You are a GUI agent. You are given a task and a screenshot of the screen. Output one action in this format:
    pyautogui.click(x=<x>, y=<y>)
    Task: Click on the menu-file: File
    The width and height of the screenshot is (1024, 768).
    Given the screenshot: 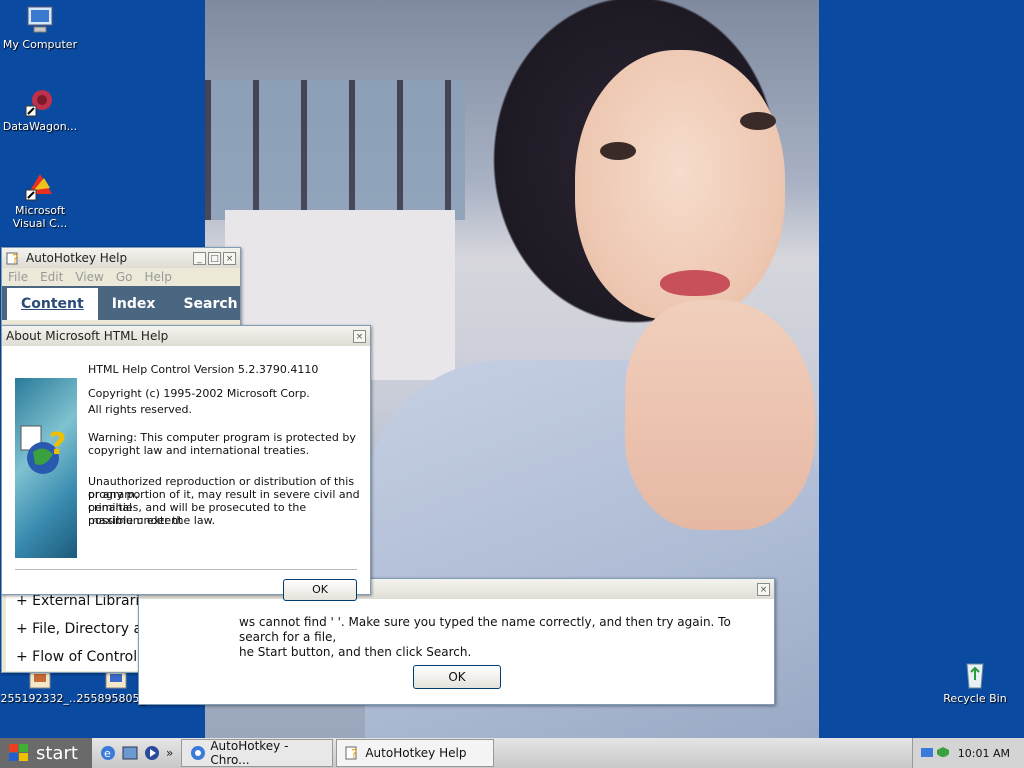 What is the action you would take?
    pyautogui.click(x=18, y=277)
    